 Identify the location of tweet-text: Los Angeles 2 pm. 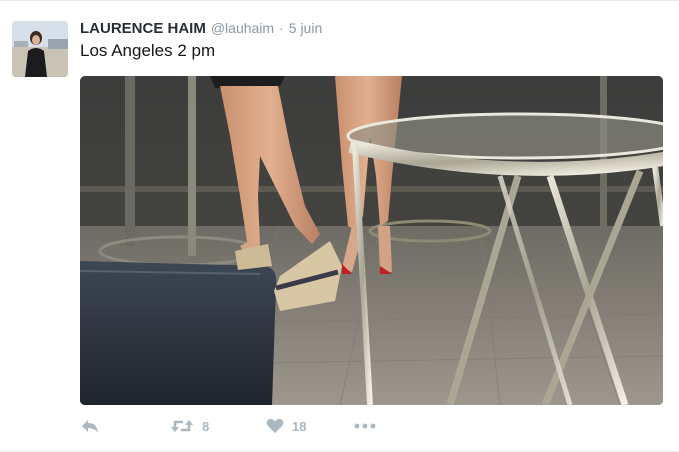
(148, 50).